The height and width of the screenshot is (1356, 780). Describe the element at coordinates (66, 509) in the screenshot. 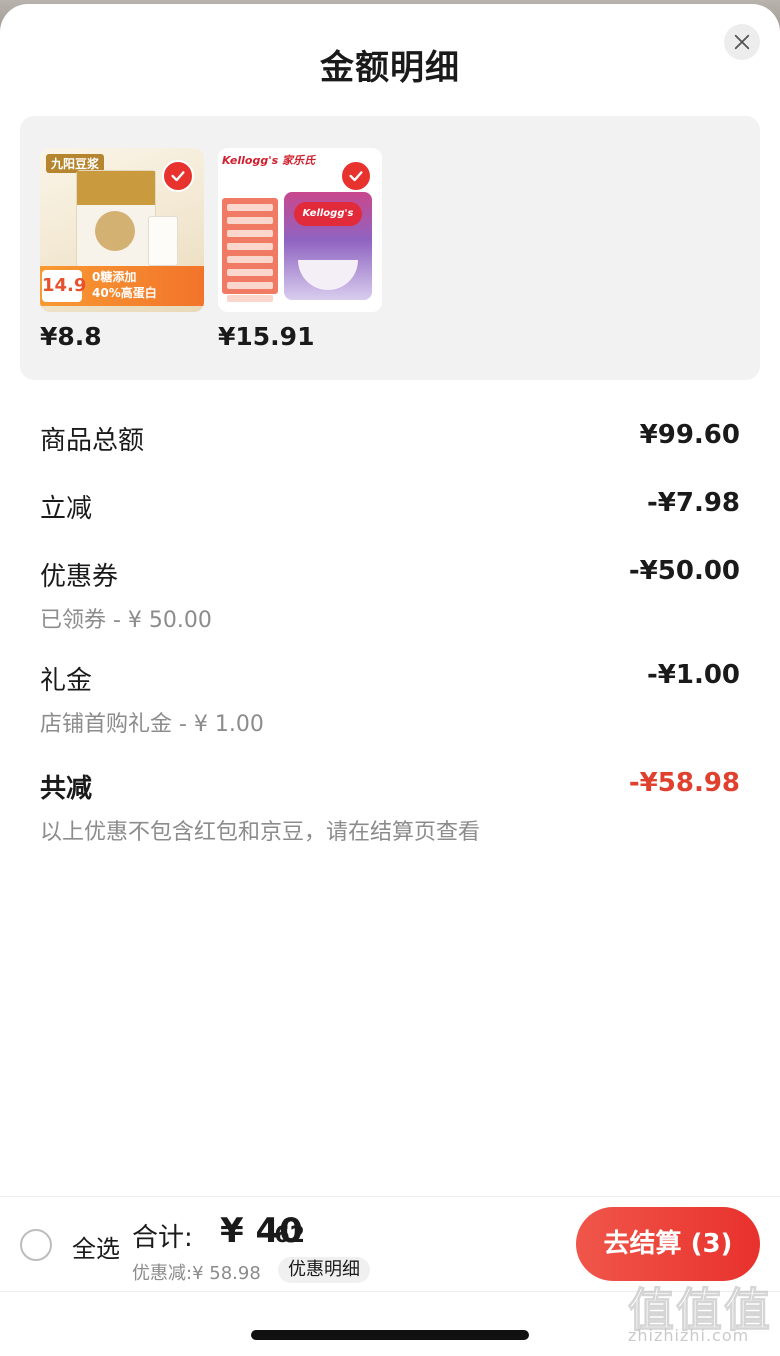

I see `instant-discount-label: 立减` at that location.